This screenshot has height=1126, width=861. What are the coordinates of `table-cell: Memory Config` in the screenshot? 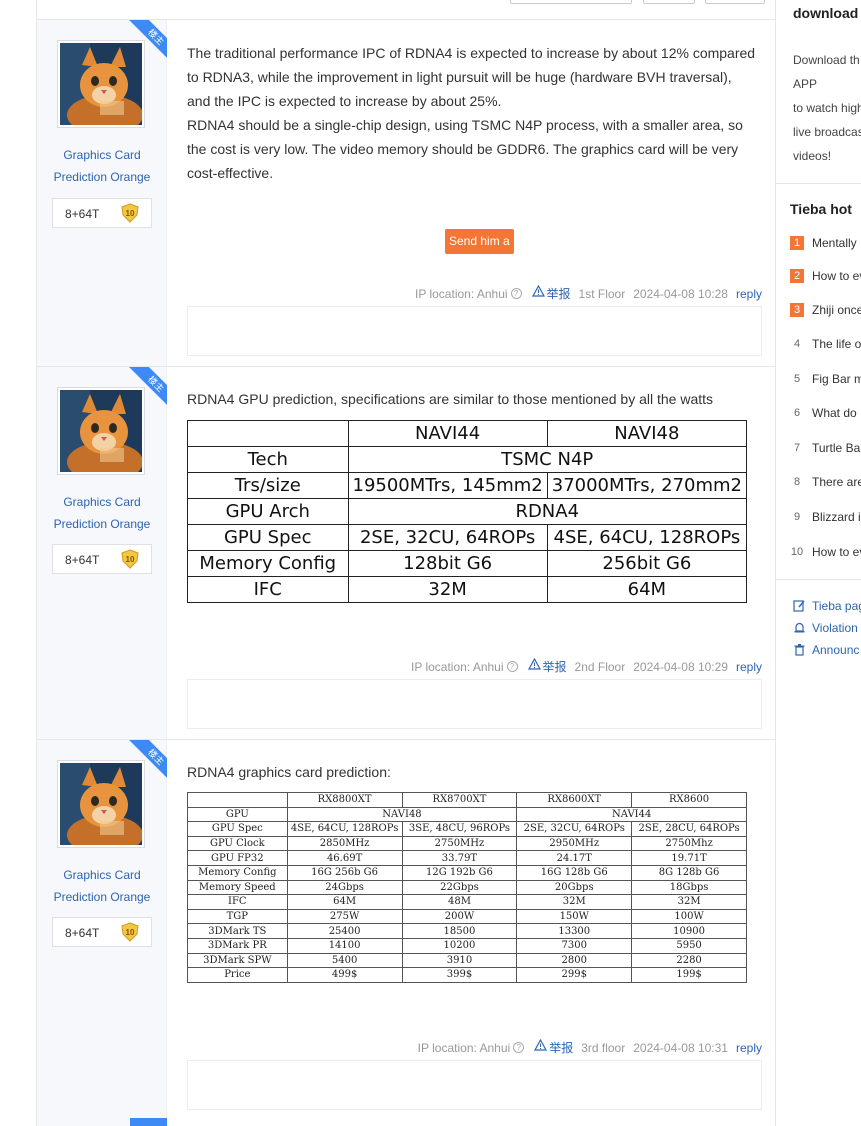 It's located at (237, 872).